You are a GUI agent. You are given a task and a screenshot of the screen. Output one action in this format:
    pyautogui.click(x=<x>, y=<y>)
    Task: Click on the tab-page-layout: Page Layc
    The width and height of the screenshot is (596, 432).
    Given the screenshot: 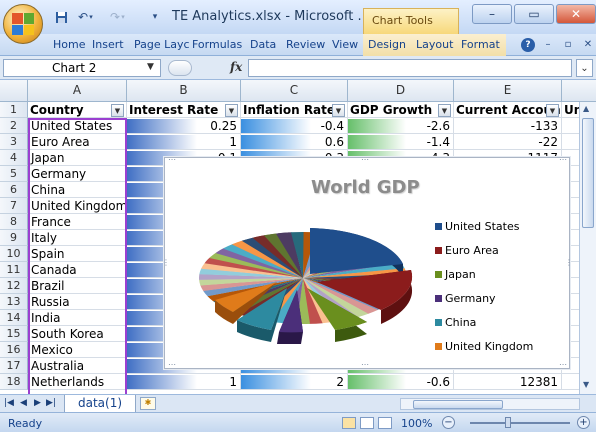 What is the action you would take?
    pyautogui.click(x=162, y=44)
    